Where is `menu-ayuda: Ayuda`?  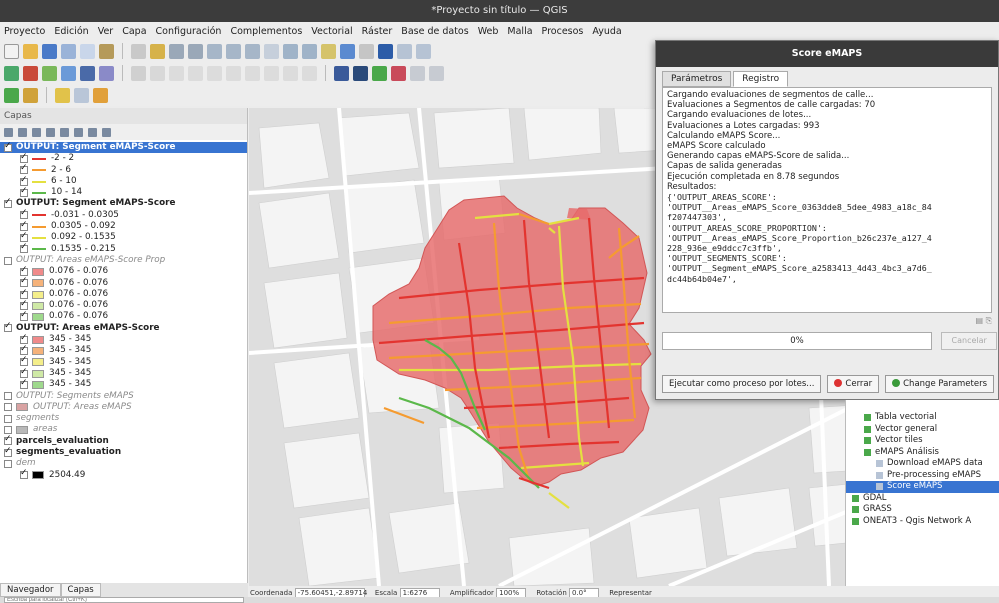
menu-ayuda: Ayuda is located at coordinates (606, 31).